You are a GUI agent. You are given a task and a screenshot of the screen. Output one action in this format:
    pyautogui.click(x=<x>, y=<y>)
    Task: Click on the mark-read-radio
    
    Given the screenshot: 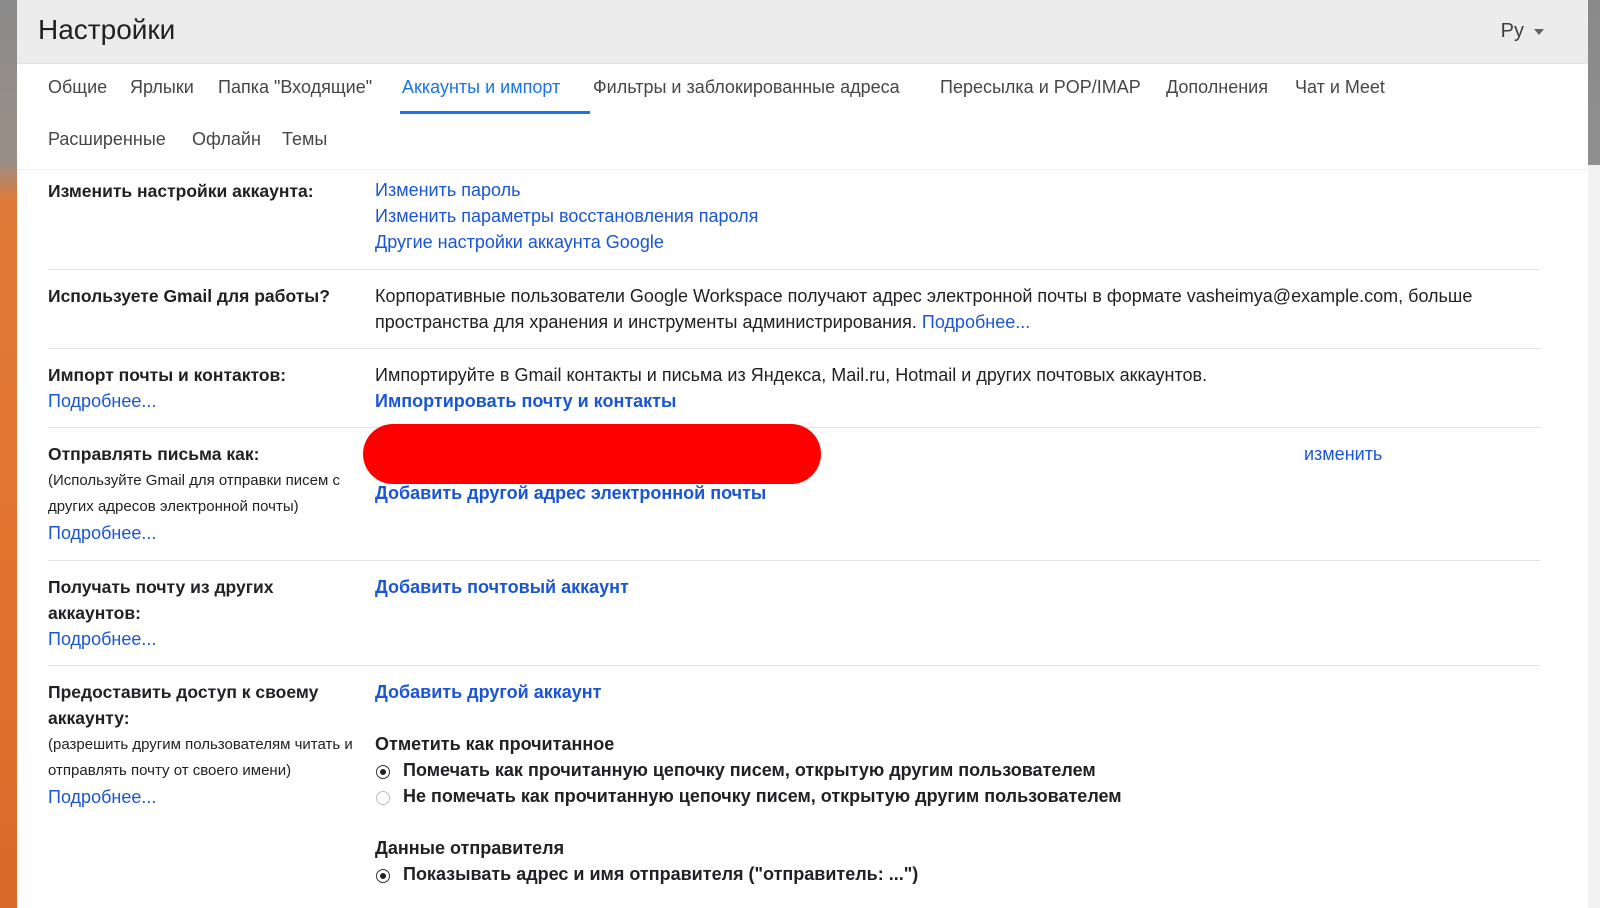 What is the action you would take?
    pyautogui.click(x=383, y=772)
    